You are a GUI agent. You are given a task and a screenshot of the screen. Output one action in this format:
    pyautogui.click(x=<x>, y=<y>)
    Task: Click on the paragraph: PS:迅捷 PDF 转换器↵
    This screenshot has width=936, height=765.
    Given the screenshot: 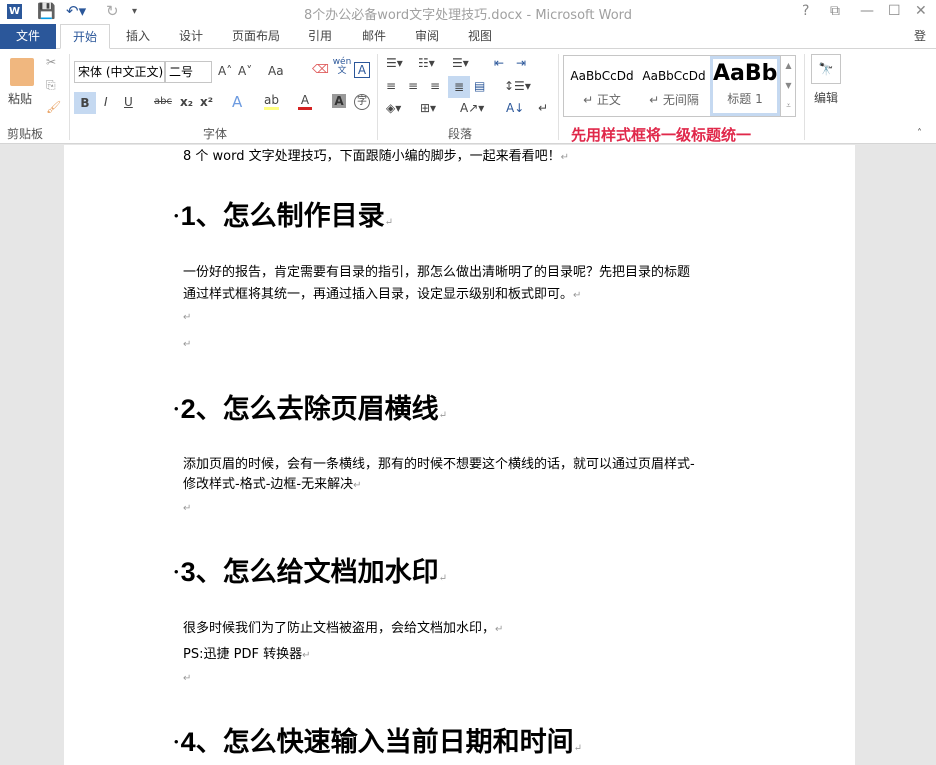 What is the action you would take?
    pyautogui.click(x=246, y=652)
    